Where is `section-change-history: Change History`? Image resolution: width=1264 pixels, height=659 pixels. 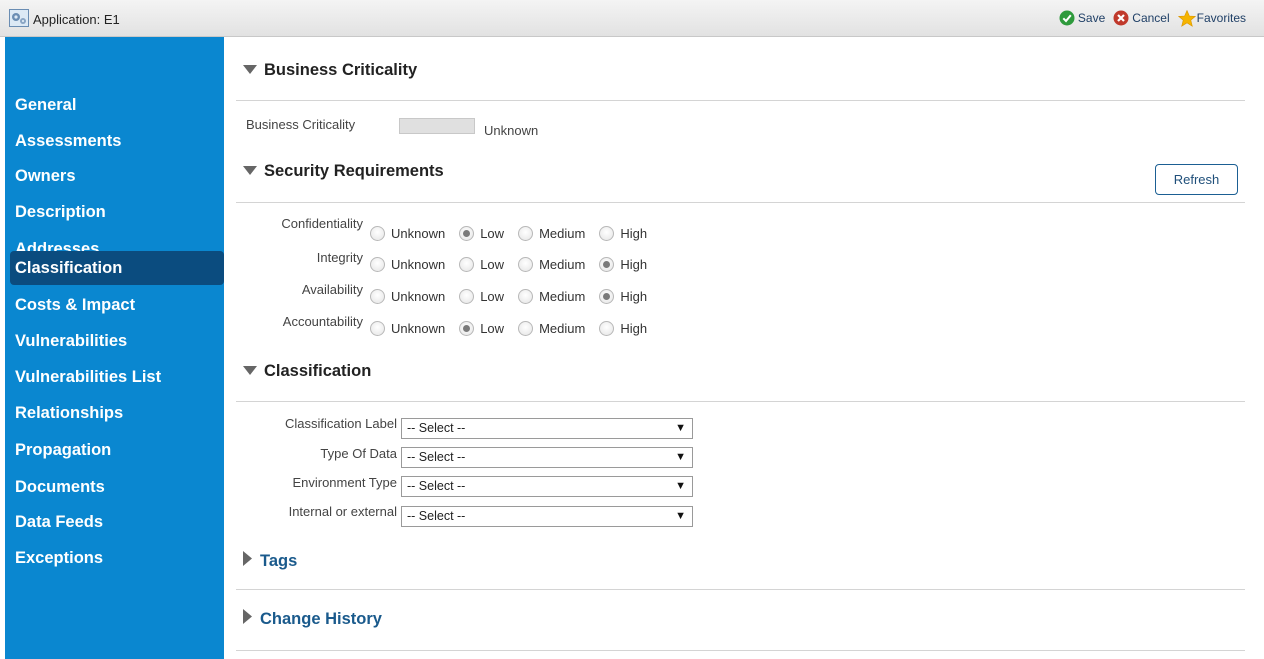
section-change-history: Change History is located at coordinates (312, 619).